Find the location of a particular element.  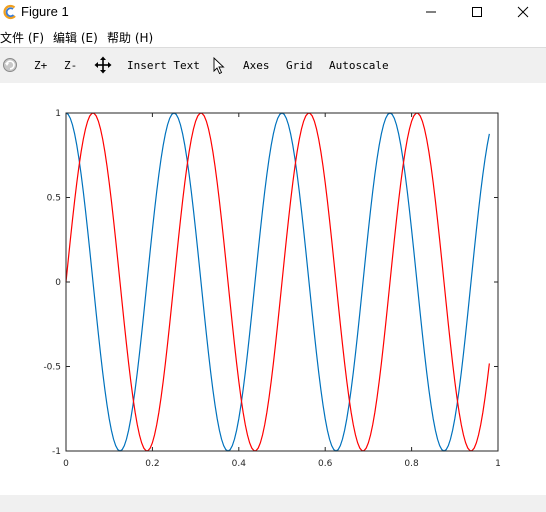

zoom-out-button: Z- is located at coordinates (70, 65).